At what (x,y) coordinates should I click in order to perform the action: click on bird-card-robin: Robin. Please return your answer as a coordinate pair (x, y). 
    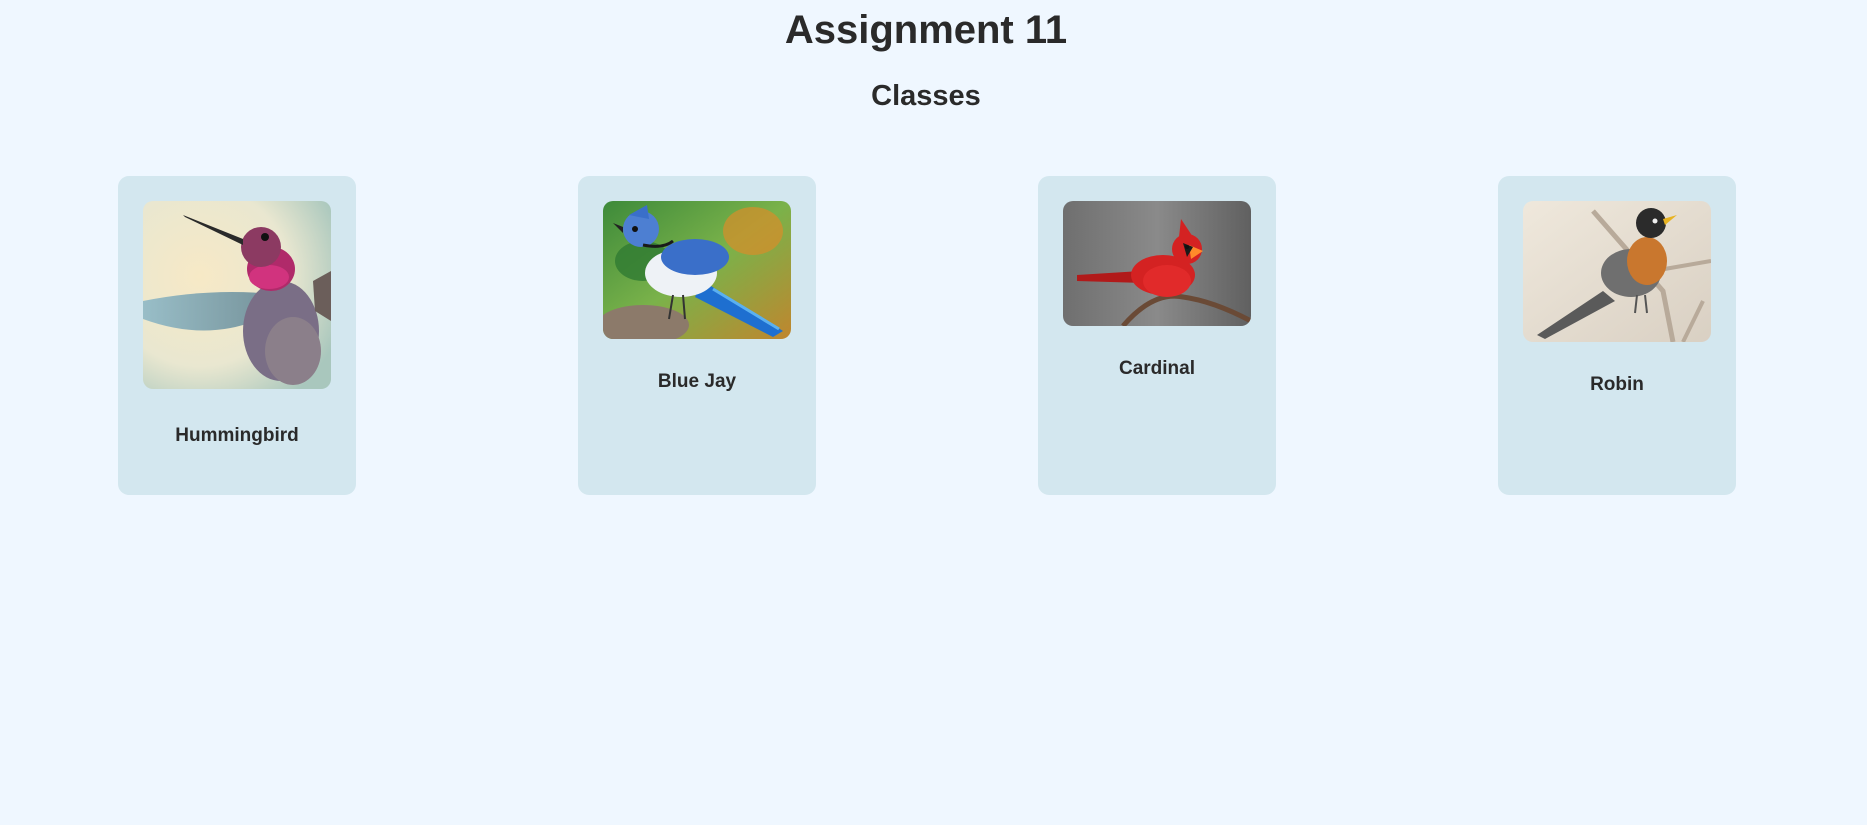
    Looking at the image, I should click on (1617, 335).